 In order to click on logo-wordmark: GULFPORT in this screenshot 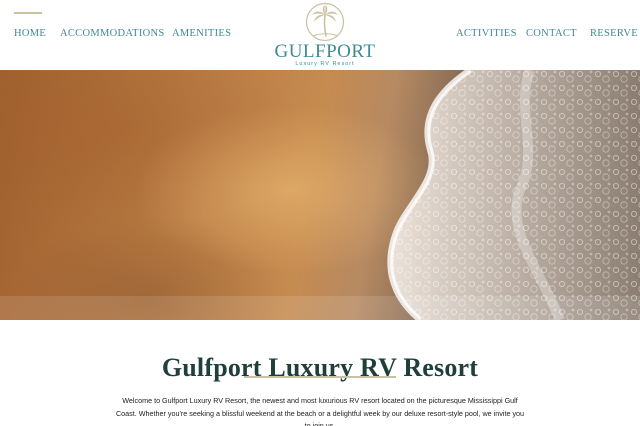, I will do `click(325, 51)`.